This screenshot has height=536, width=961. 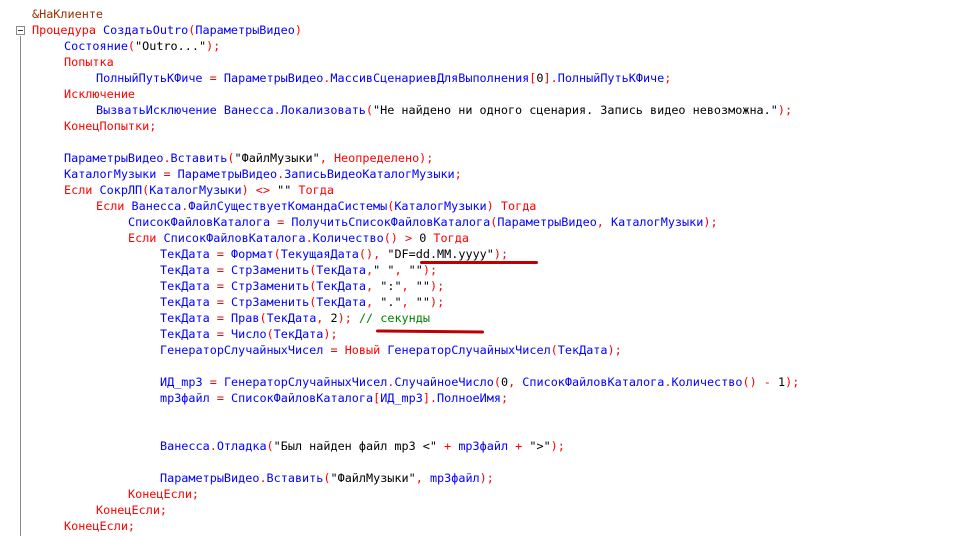 What do you see at coordinates (469, 350) in the screenshot?
I see `code-token: ГенераторСлучайныхЧисел` at bounding box center [469, 350].